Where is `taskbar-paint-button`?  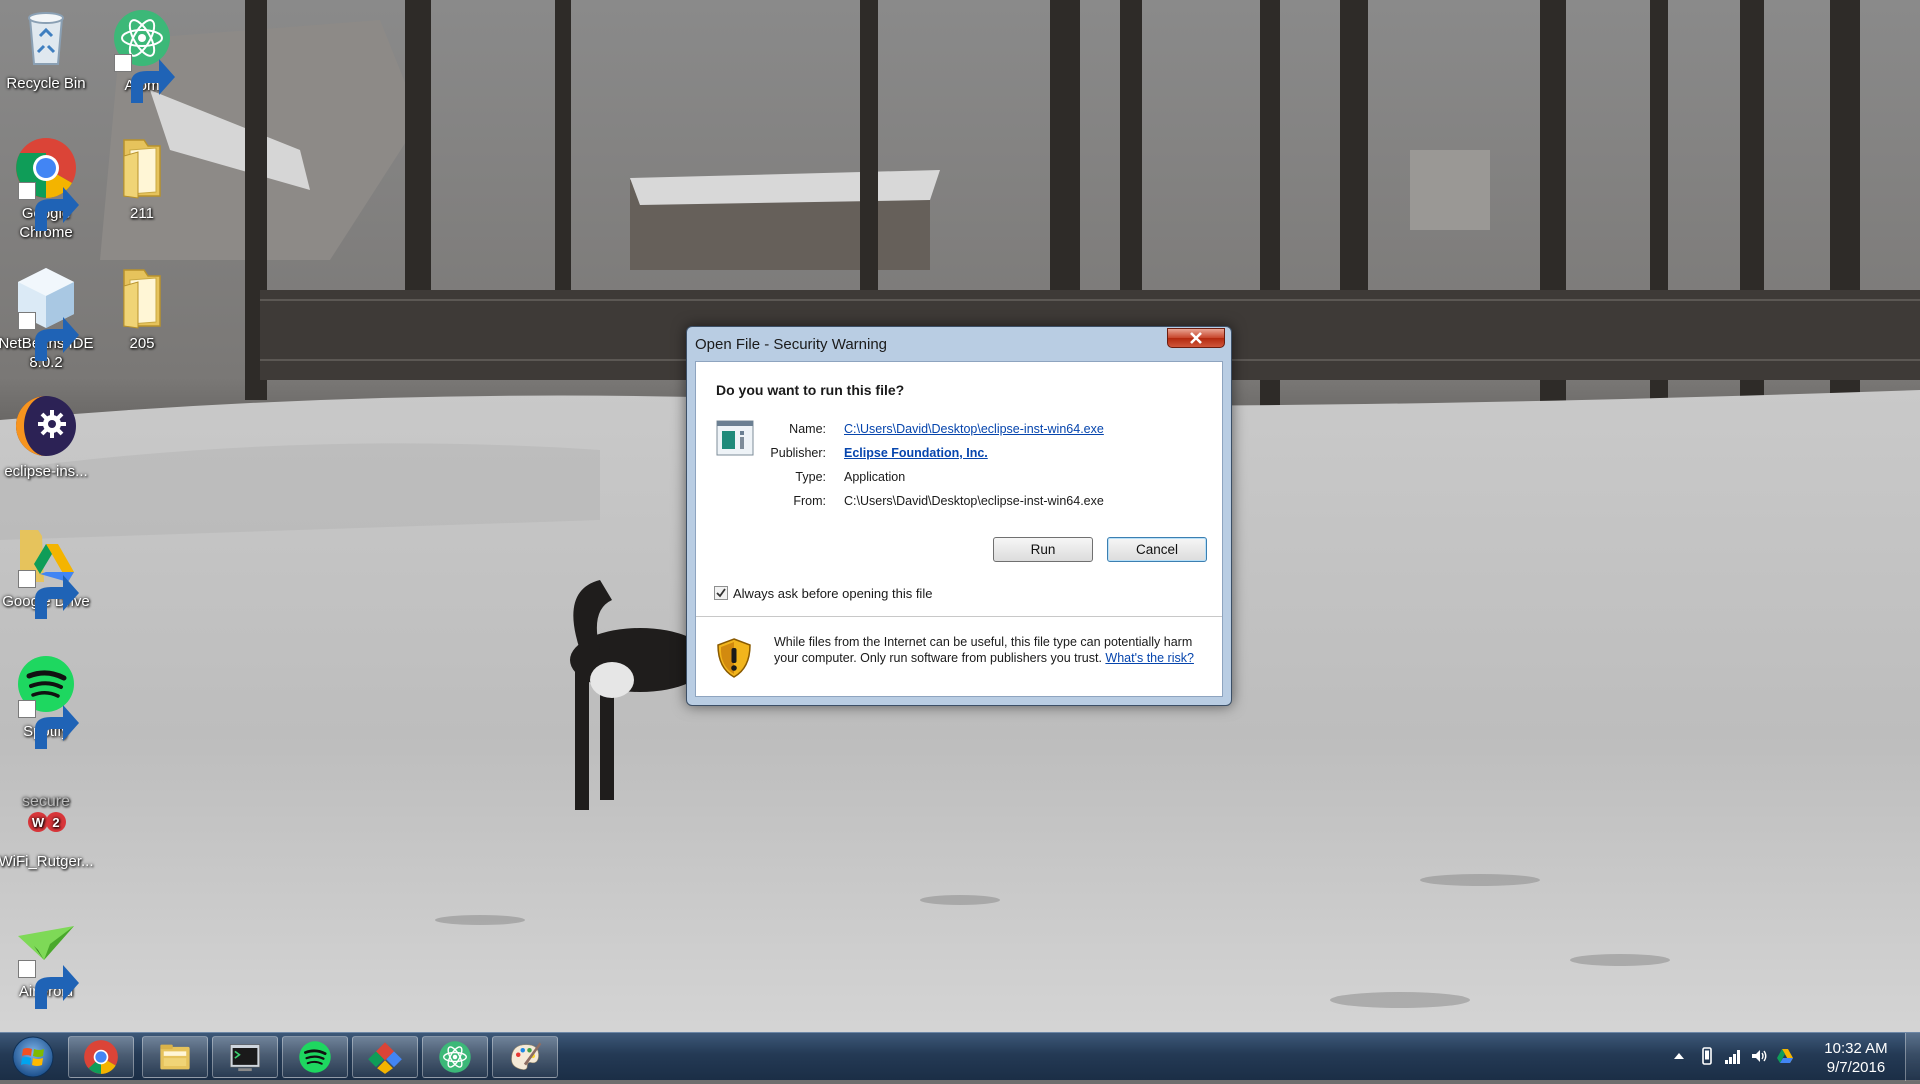 taskbar-paint-button is located at coordinates (525, 1057).